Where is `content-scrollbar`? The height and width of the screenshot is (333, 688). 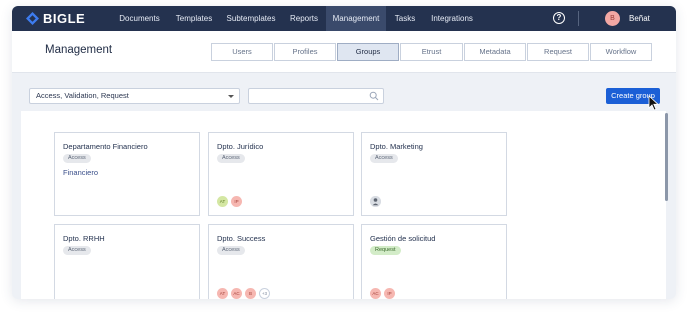 content-scrollbar is located at coordinates (666, 157).